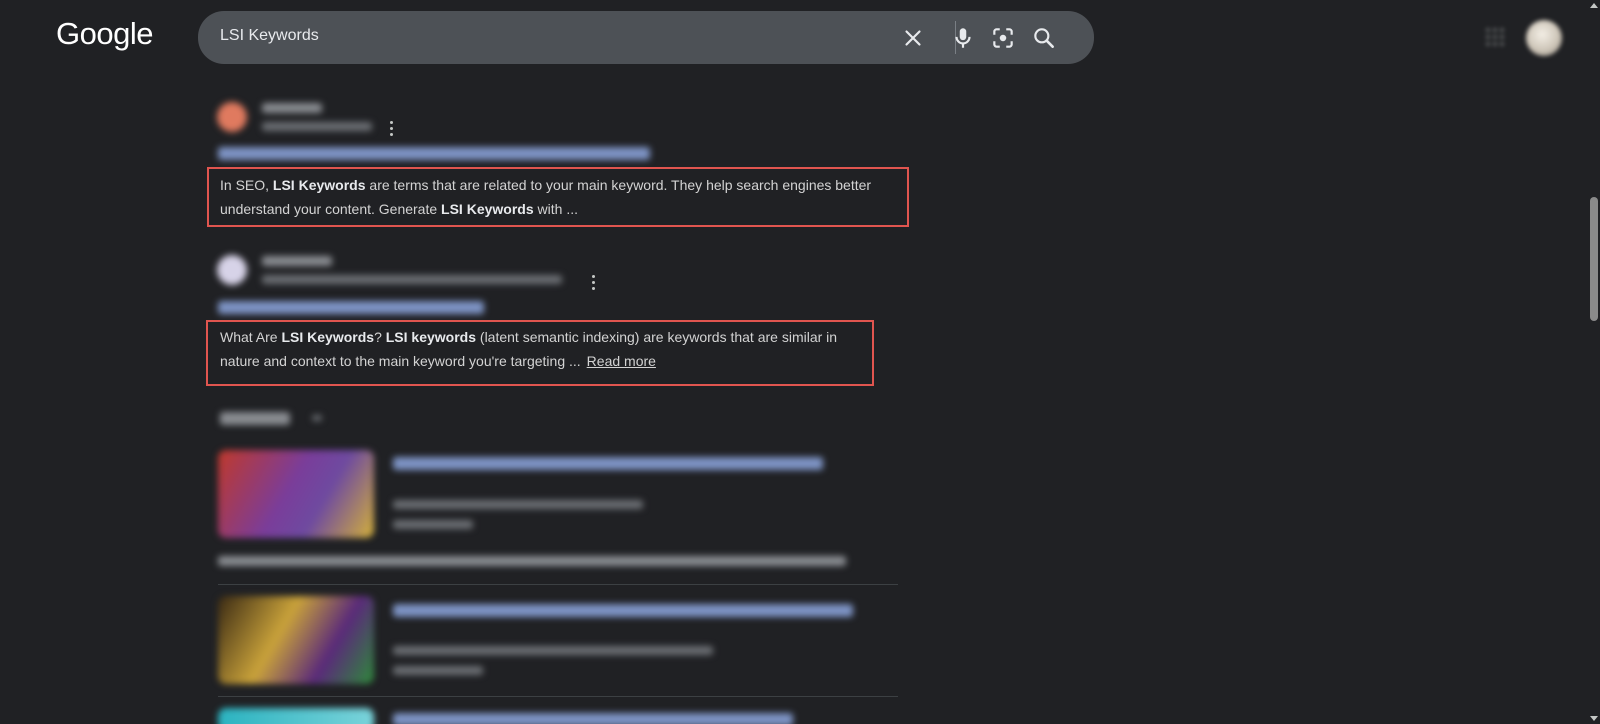  What do you see at coordinates (1044, 38) in the screenshot?
I see `search-icon` at bounding box center [1044, 38].